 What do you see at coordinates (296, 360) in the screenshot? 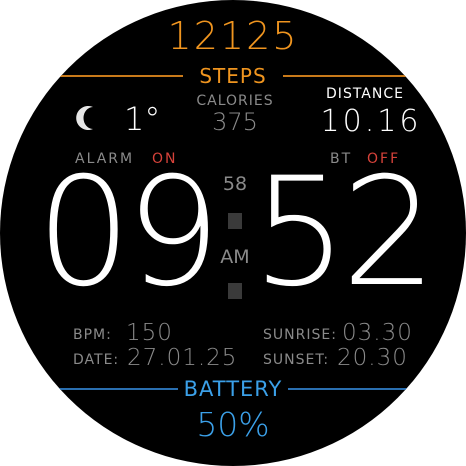
I see `sunset-label: SUNSET:` at bounding box center [296, 360].